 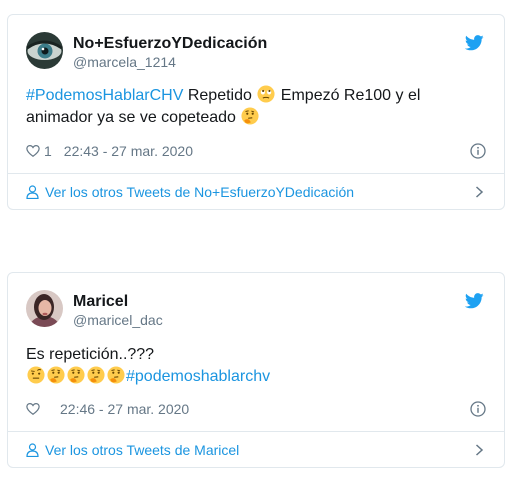 I want to click on hashtag-link: #podemoshablarchv, so click(x=198, y=376).